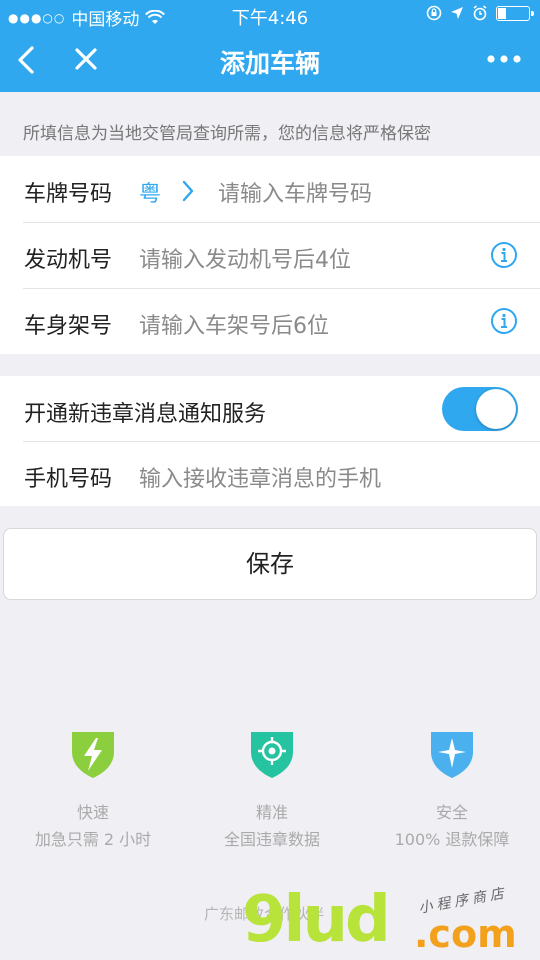 Image resolution: width=540 pixels, height=960 pixels. What do you see at coordinates (245, 258) in the screenshot?
I see `engine-number-input: 请输入发动机号后4位` at bounding box center [245, 258].